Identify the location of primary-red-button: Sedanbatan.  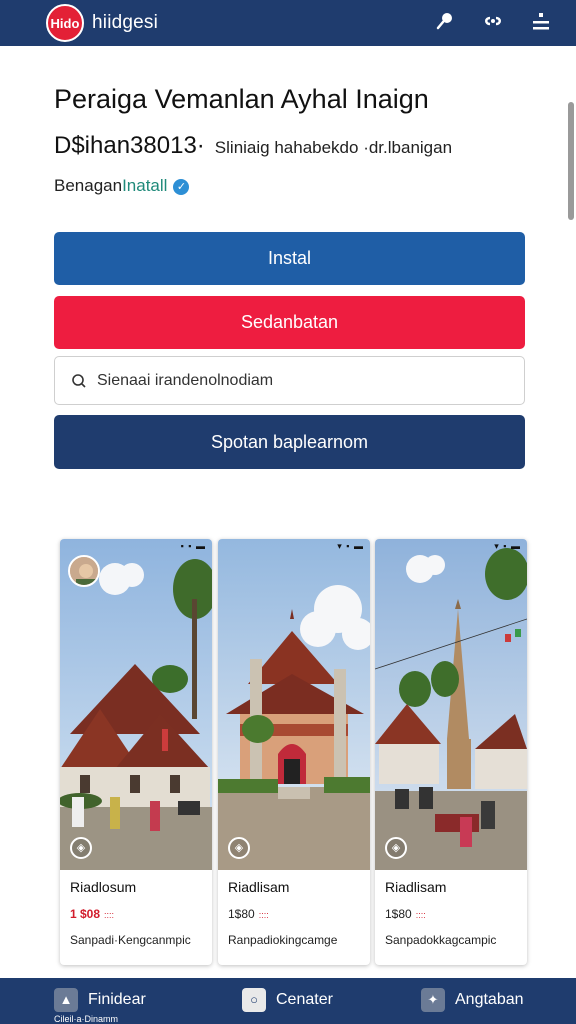
(289, 322).